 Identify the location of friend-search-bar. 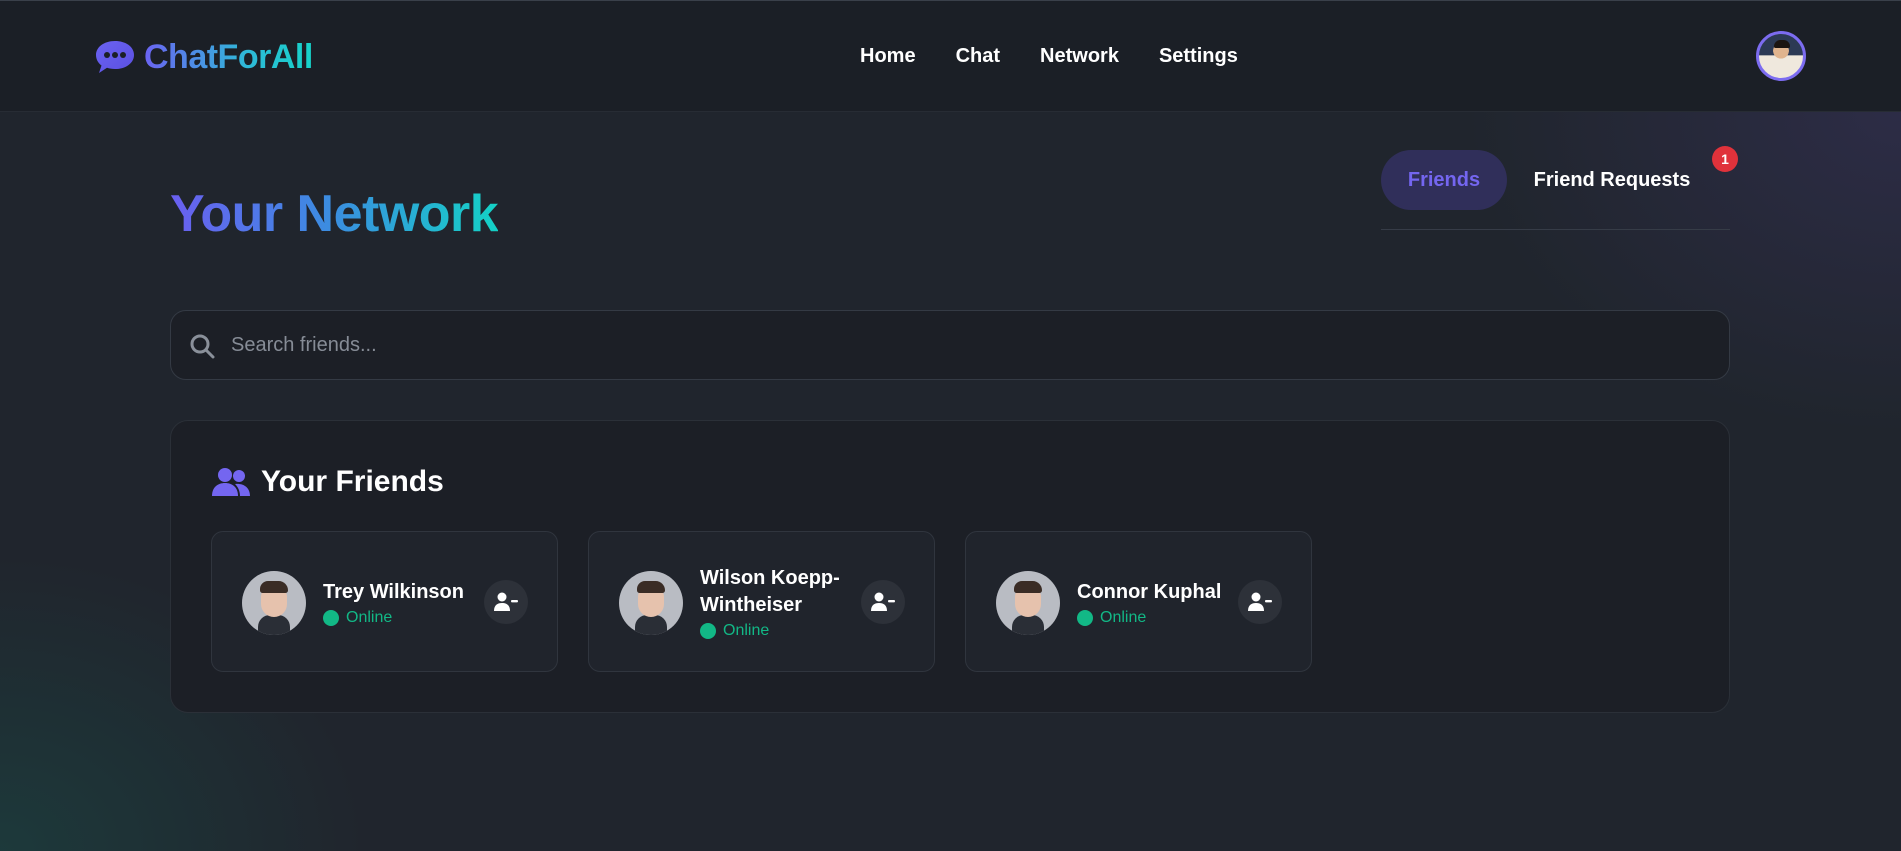
(950, 345).